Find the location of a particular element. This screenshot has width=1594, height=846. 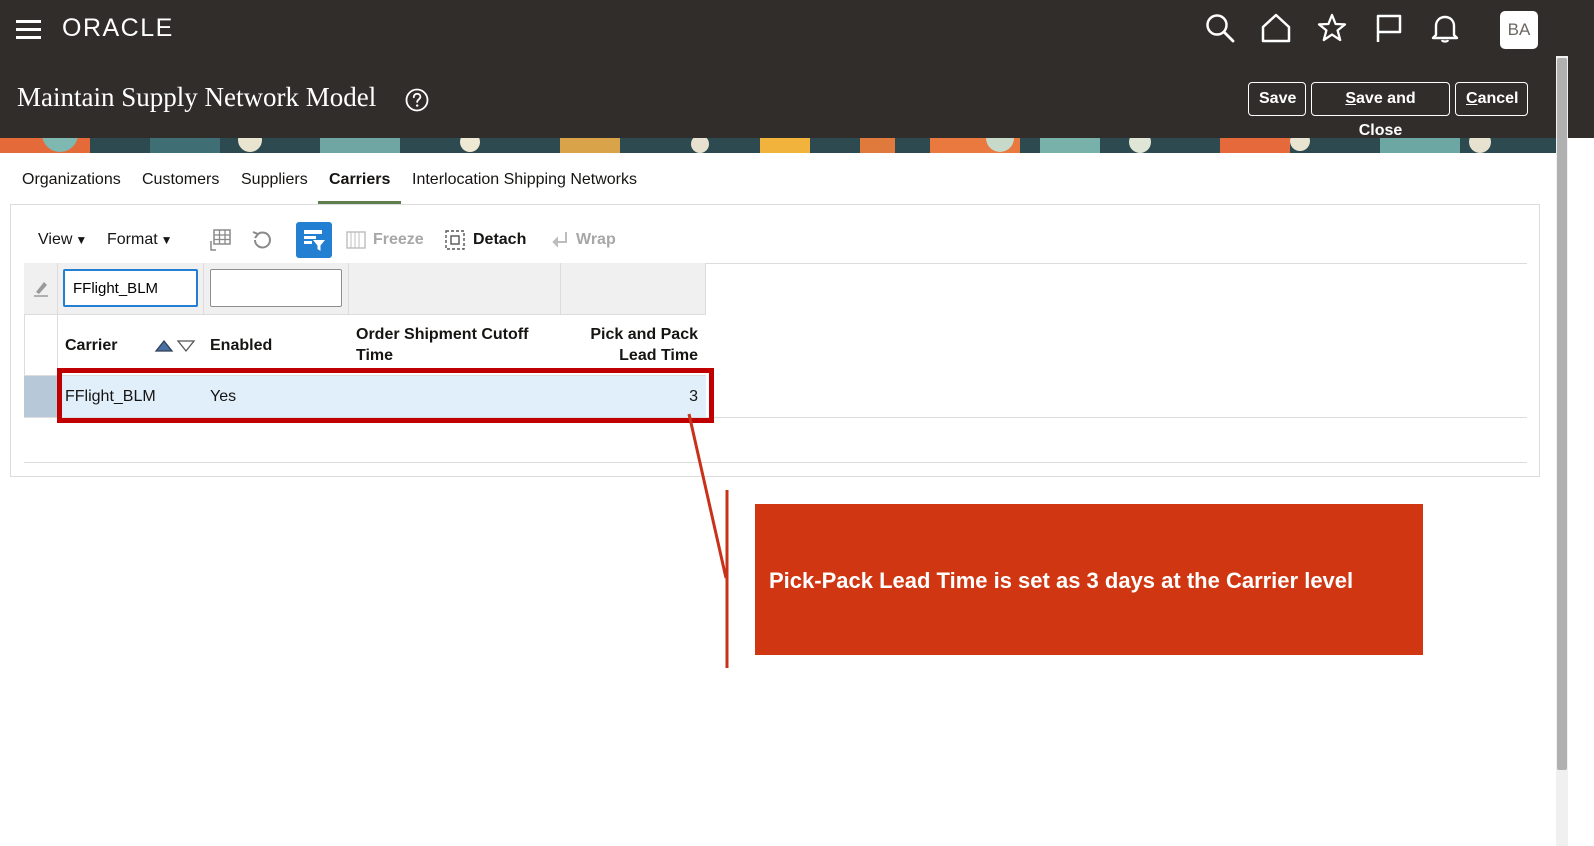

enabled-column-header: Enabled is located at coordinates (241, 346).